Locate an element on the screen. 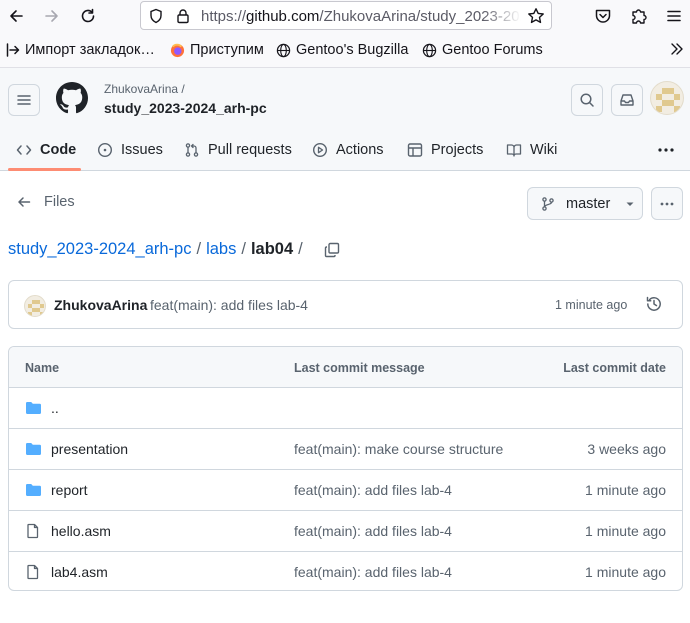 The width and height of the screenshot is (690, 623). copy-icon is located at coordinates (331, 249).